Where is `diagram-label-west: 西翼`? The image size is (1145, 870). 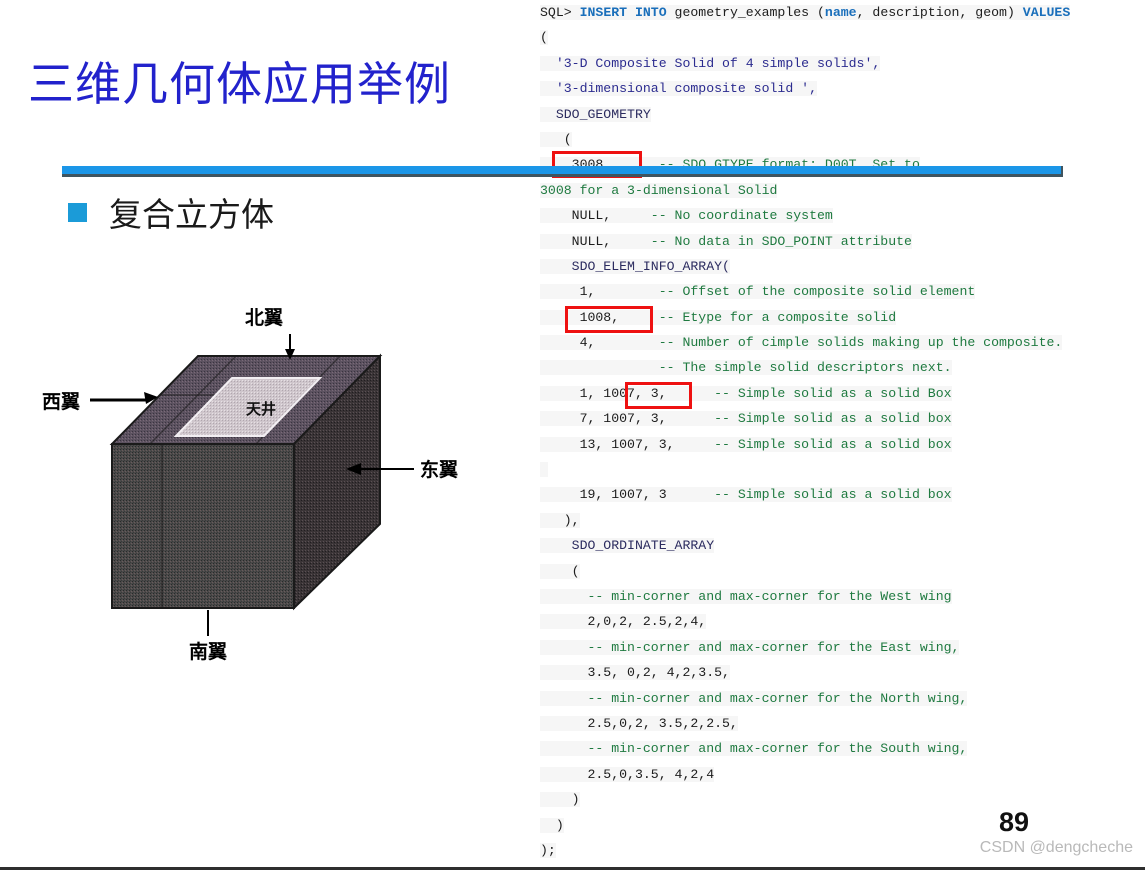 diagram-label-west: 西翼 is located at coordinates (61, 402).